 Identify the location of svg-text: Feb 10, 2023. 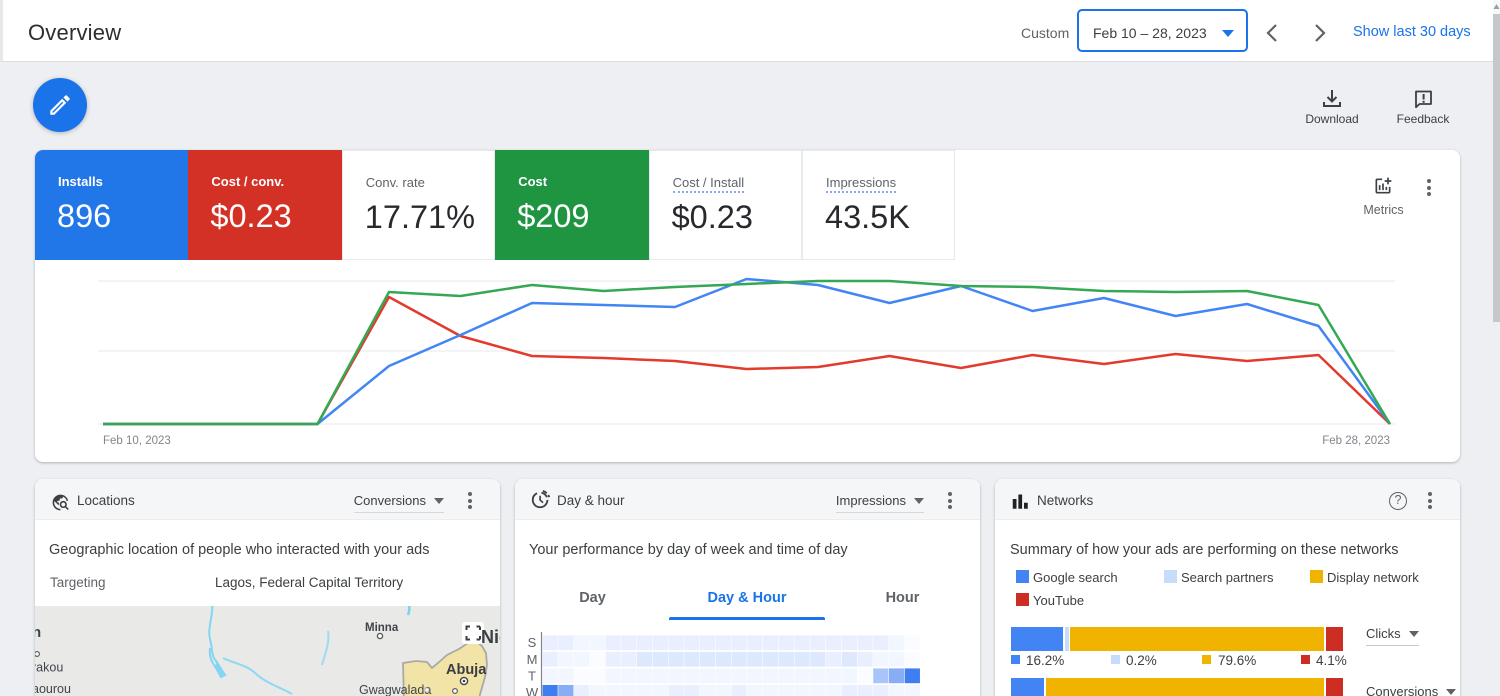
(137, 441).